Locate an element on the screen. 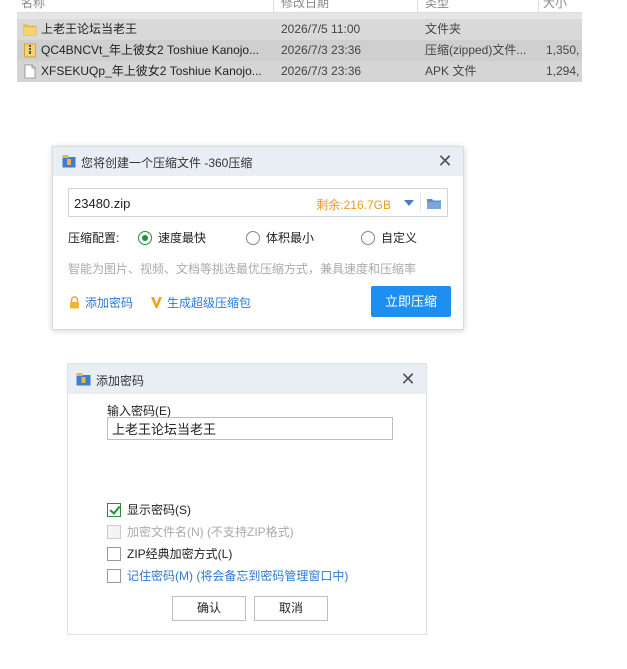  column-header-date: 修改日期 is located at coordinates (305, 5).